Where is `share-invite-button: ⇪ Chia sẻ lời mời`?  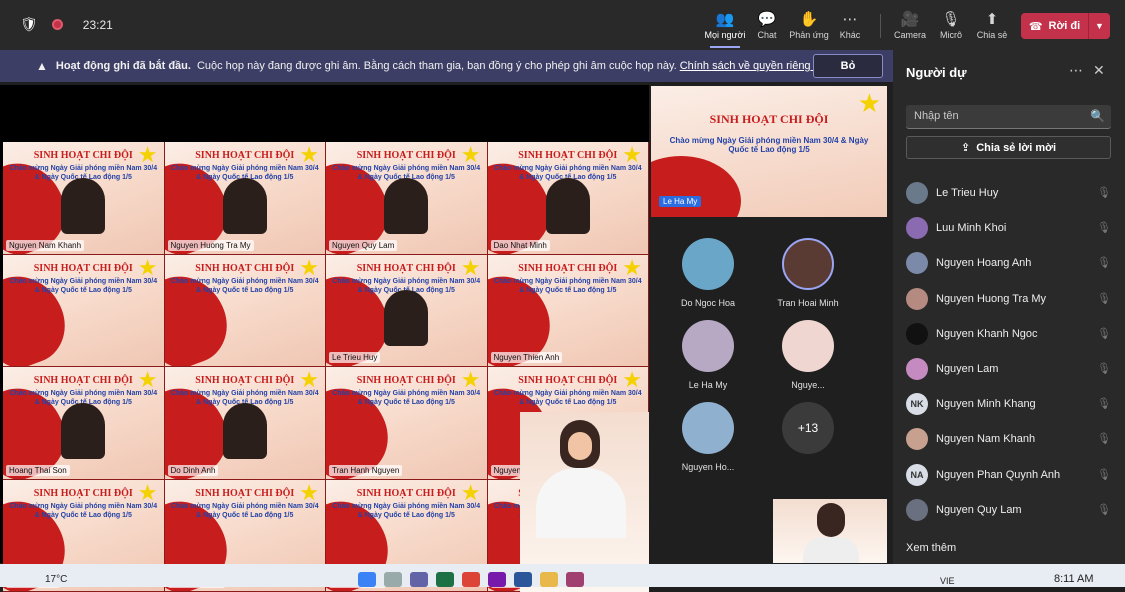
share-invite-button: ⇪ Chia sẻ lời mời is located at coordinates (1008, 147).